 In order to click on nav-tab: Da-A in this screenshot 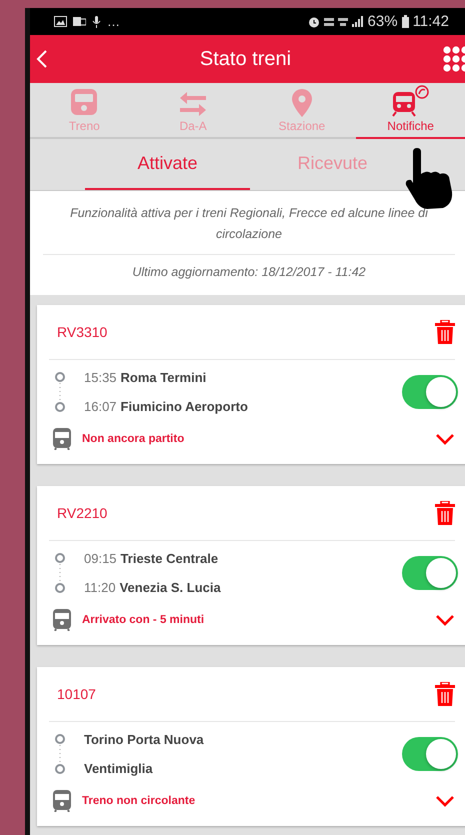, I will do `click(193, 111)`.